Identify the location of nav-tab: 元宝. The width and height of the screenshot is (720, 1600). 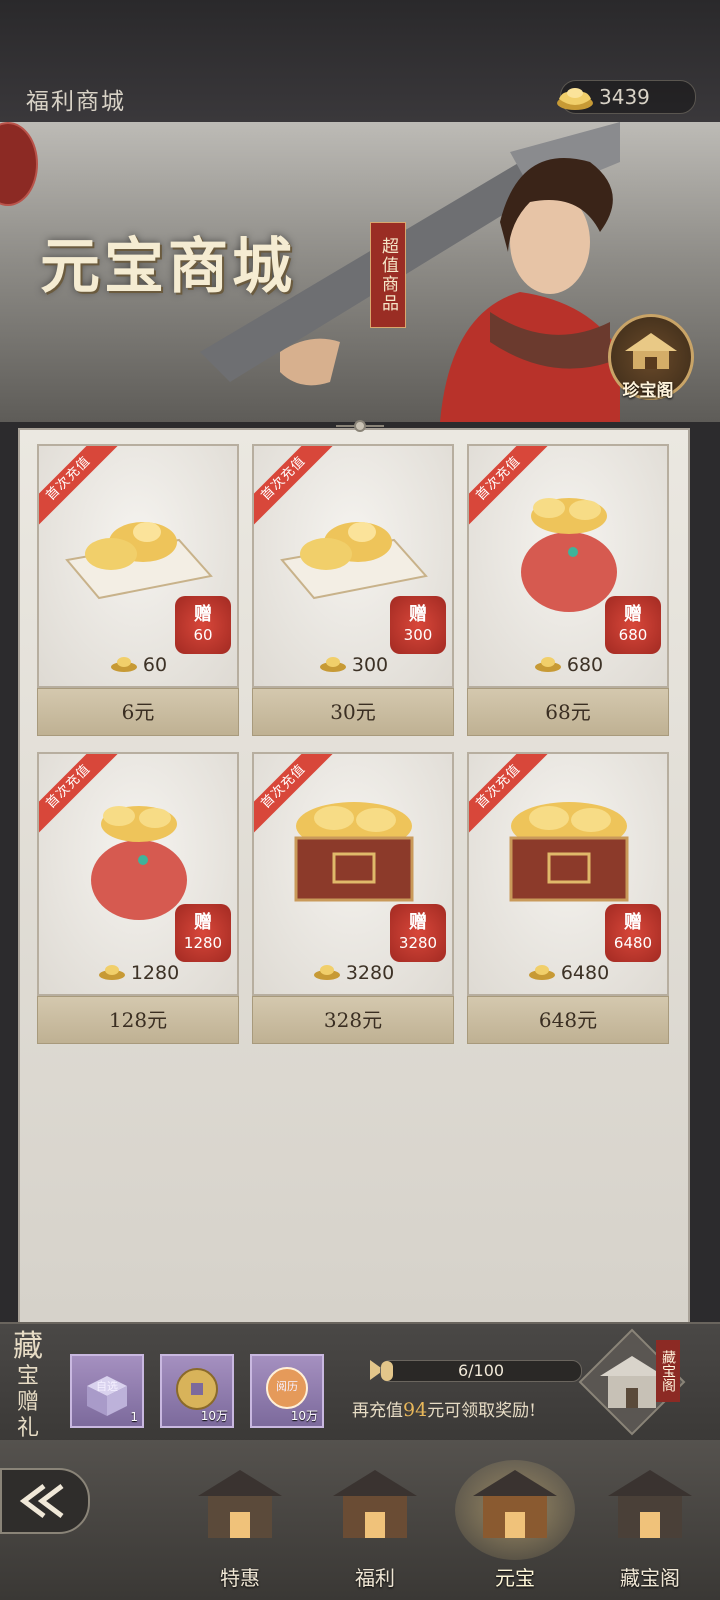
(515, 1520).